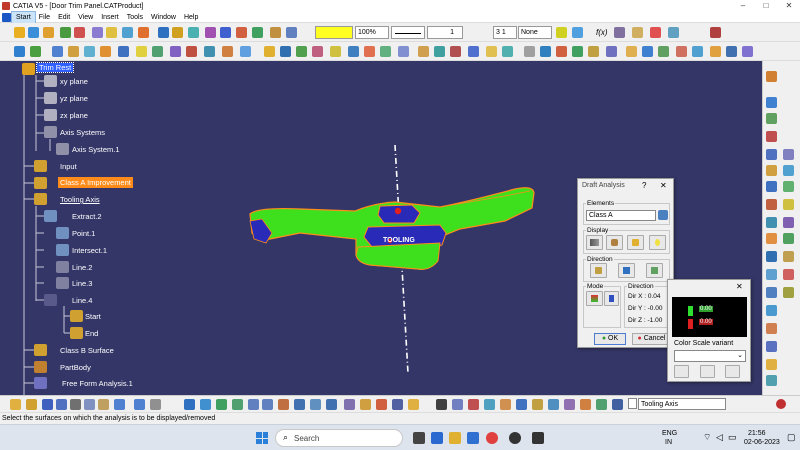 The image size is (800, 450). Describe the element at coordinates (403, 51) in the screenshot. I see `polyline-icon` at that location.